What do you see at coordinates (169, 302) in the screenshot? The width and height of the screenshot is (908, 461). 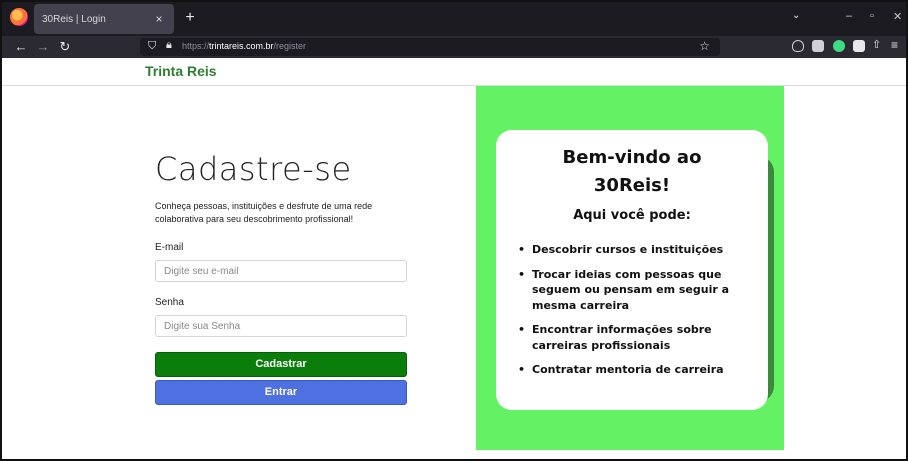 I see `password-label: Senha` at bounding box center [169, 302].